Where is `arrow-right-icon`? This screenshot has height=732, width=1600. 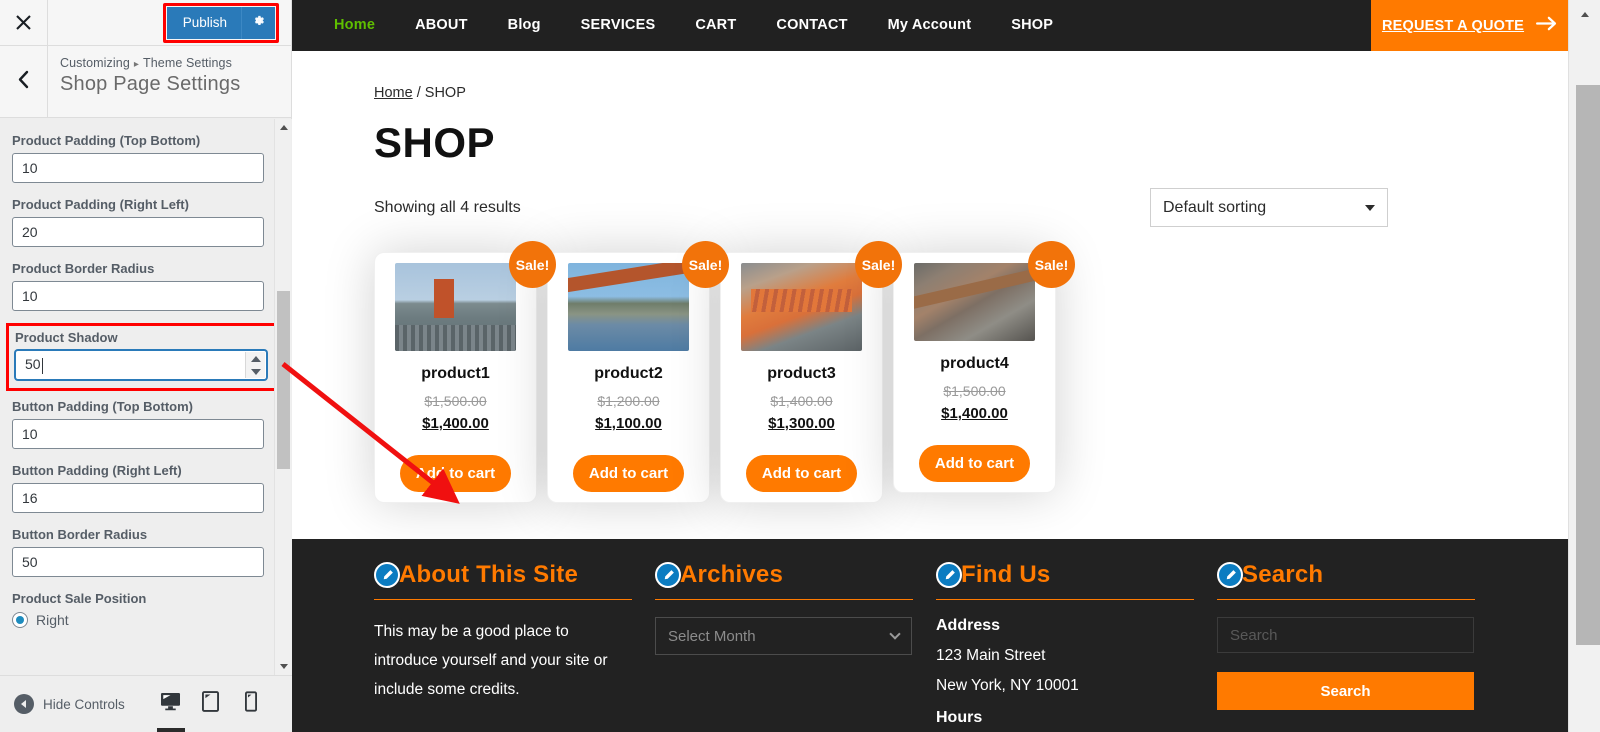
arrow-right-icon is located at coordinates (1546, 26).